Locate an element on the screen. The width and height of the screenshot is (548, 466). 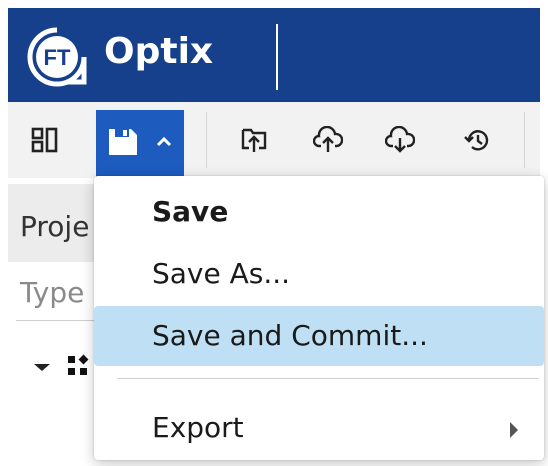
save-icon is located at coordinates (123, 142).